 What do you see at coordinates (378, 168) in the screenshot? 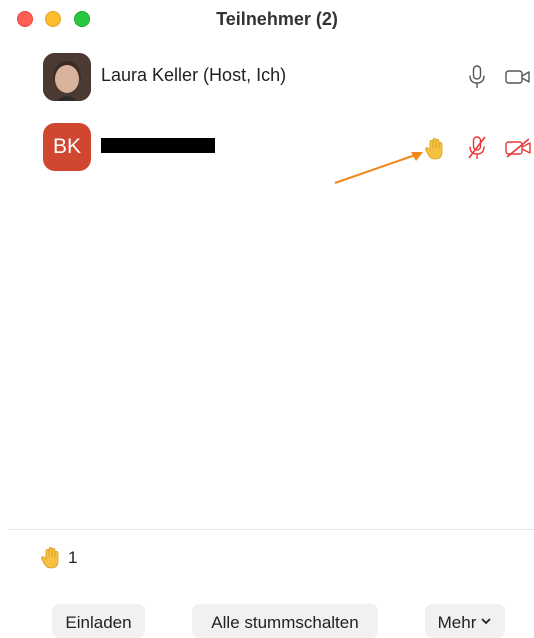
I see `annotation-arrow` at bounding box center [378, 168].